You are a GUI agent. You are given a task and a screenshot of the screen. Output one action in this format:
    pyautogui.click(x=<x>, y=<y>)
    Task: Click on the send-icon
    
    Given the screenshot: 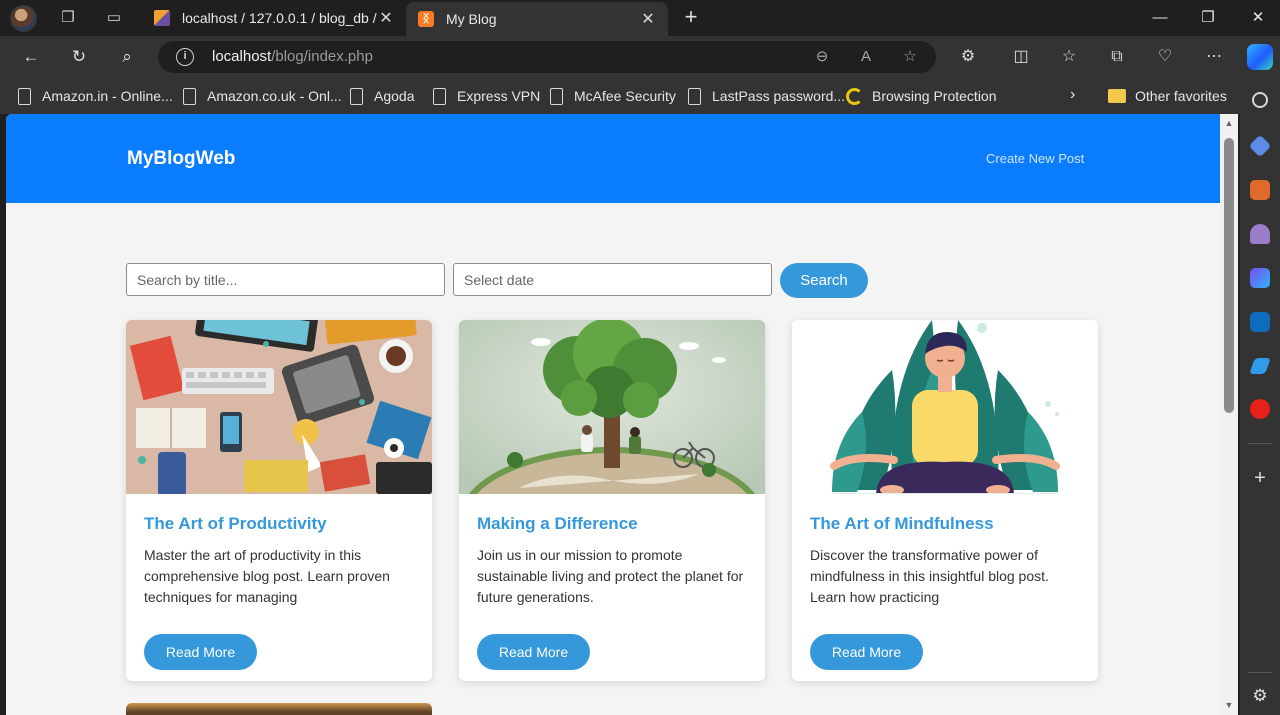 What is the action you would take?
    pyautogui.click(x=1260, y=366)
    